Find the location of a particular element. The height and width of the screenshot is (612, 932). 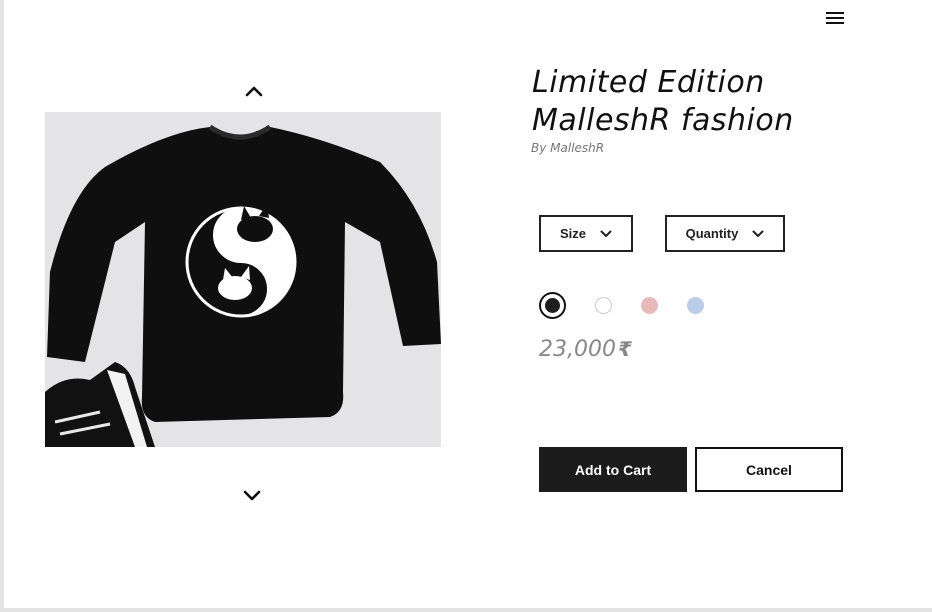

currency-symbol: ₹ is located at coordinates (624, 349).